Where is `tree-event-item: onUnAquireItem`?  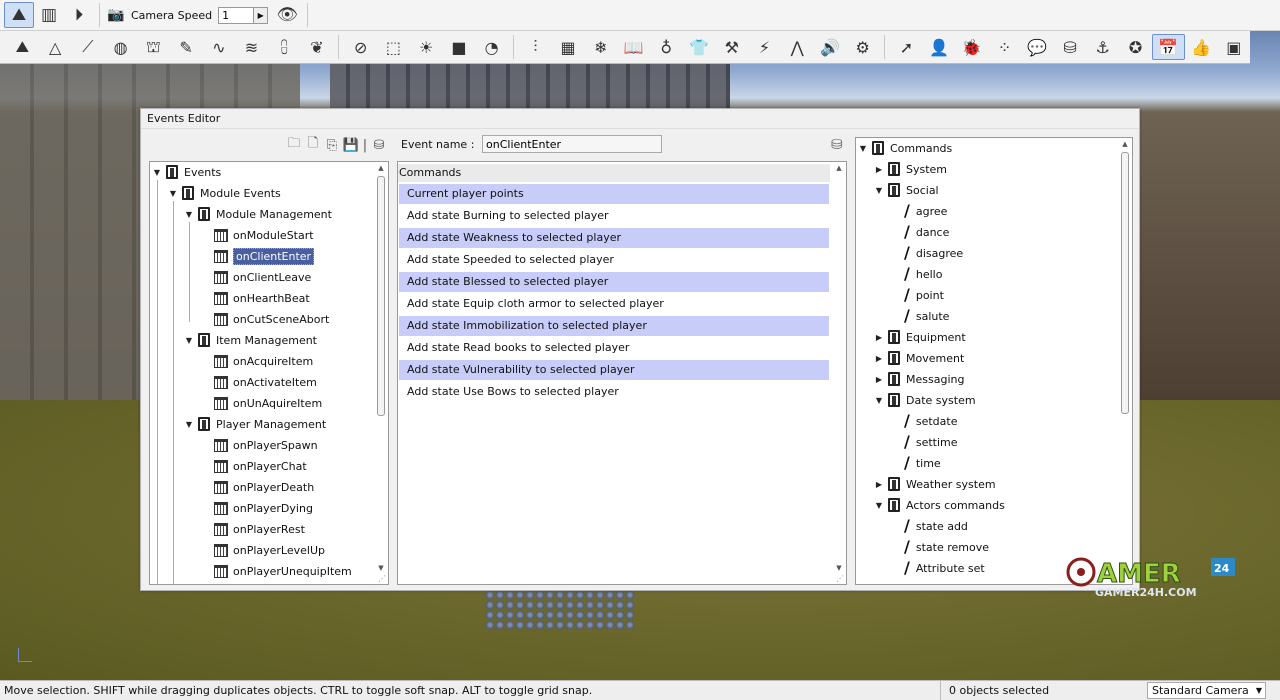
tree-event-item: onUnAquireItem is located at coordinates (268, 403).